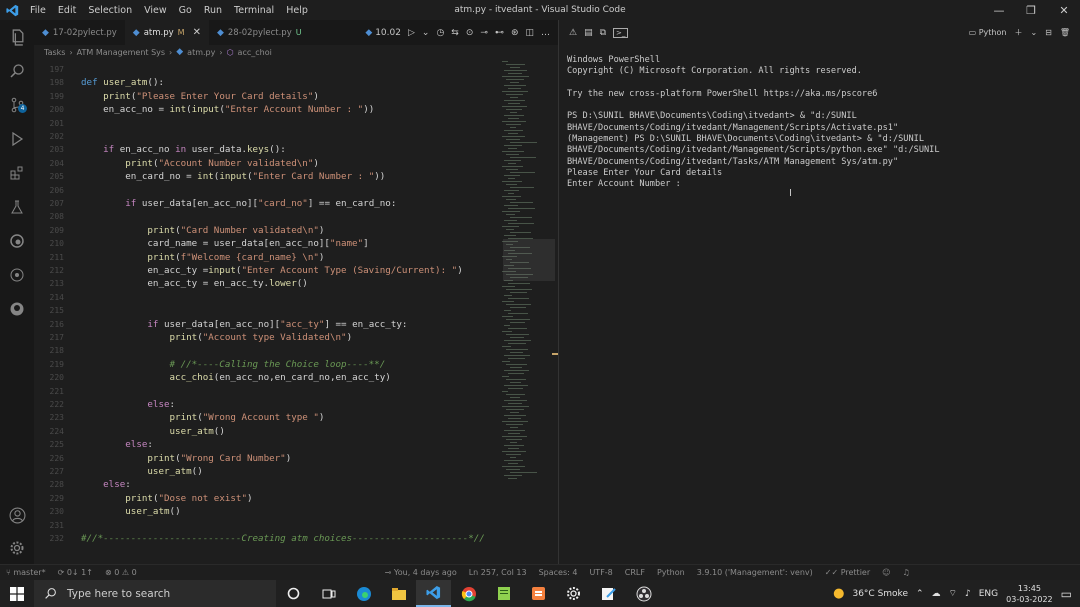 This screenshot has width=1080, height=607. What do you see at coordinates (56, 418) in the screenshot?
I see `line-number: 223` at bounding box center [56, 418].